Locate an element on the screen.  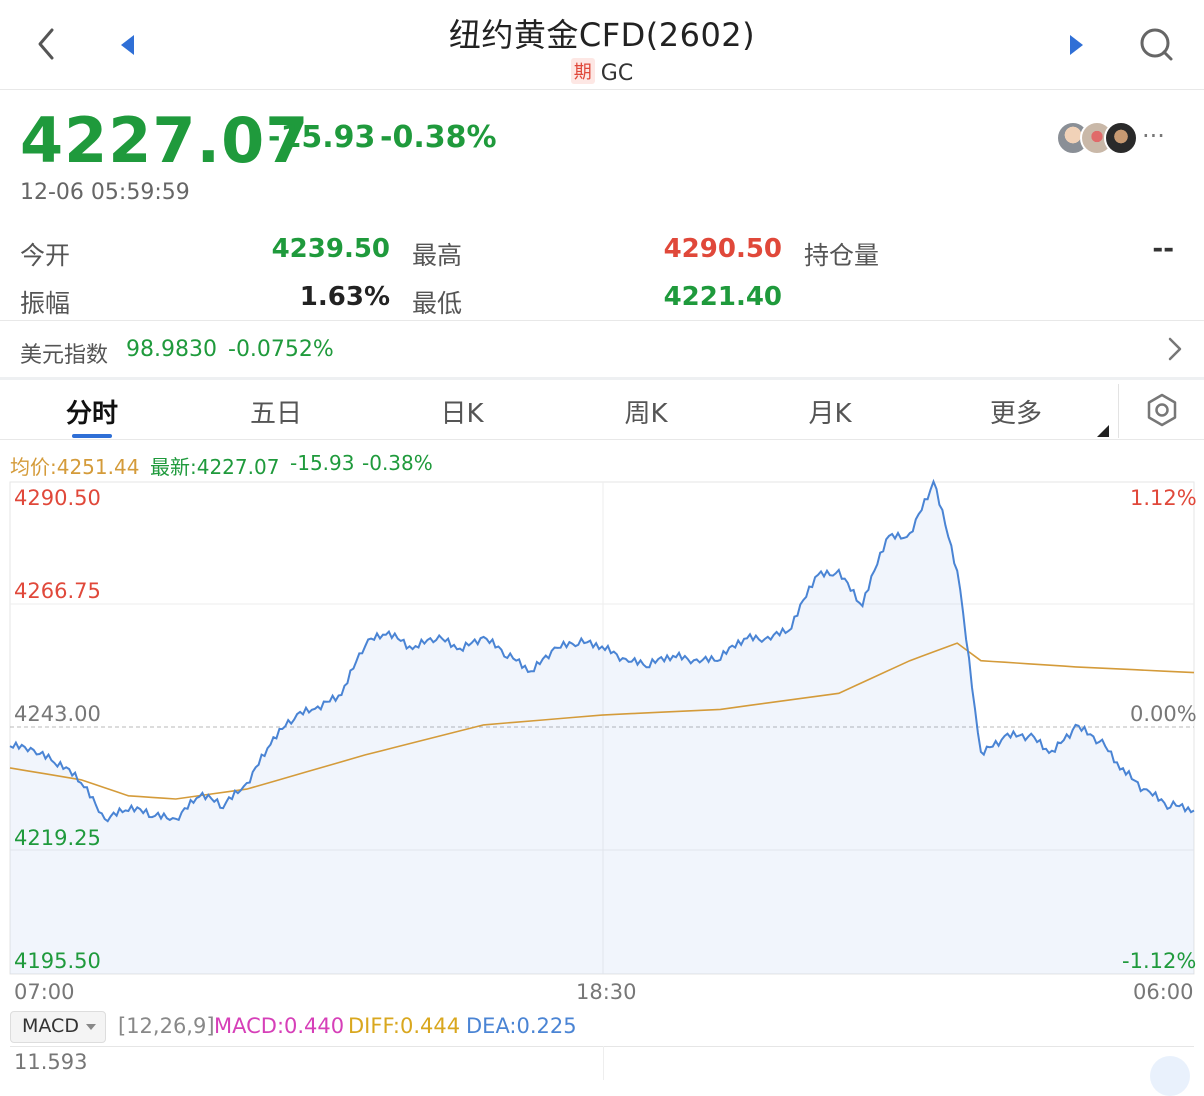
last-price: 4227.07 is located at coordinates (165, 140).